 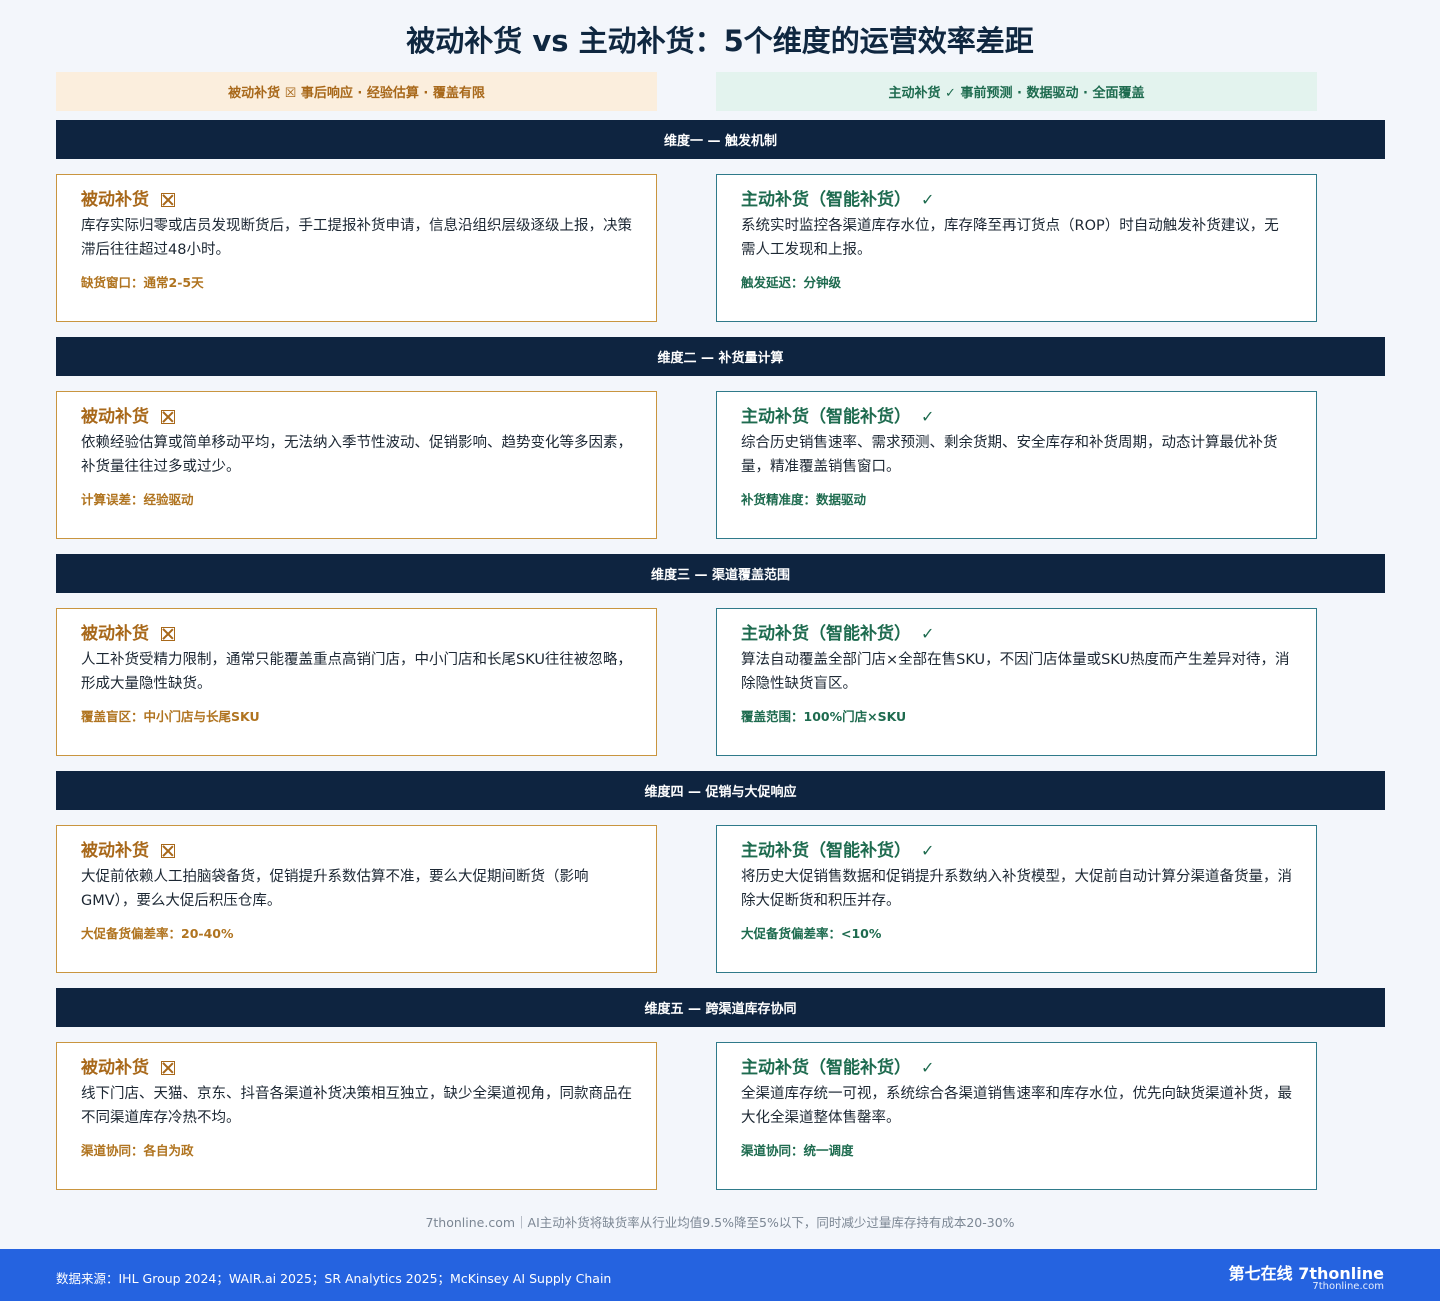 I want to click on card-metric: 覆盖范围：100%门店×SKU, so click(x=824, y=716).